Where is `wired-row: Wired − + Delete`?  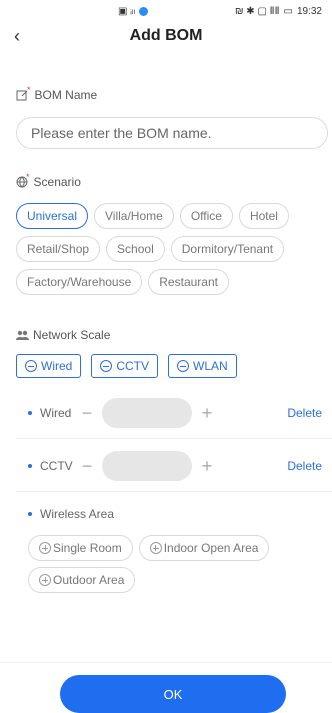
wired-row: Wired − + Delete is located at coordinates (169, 413).